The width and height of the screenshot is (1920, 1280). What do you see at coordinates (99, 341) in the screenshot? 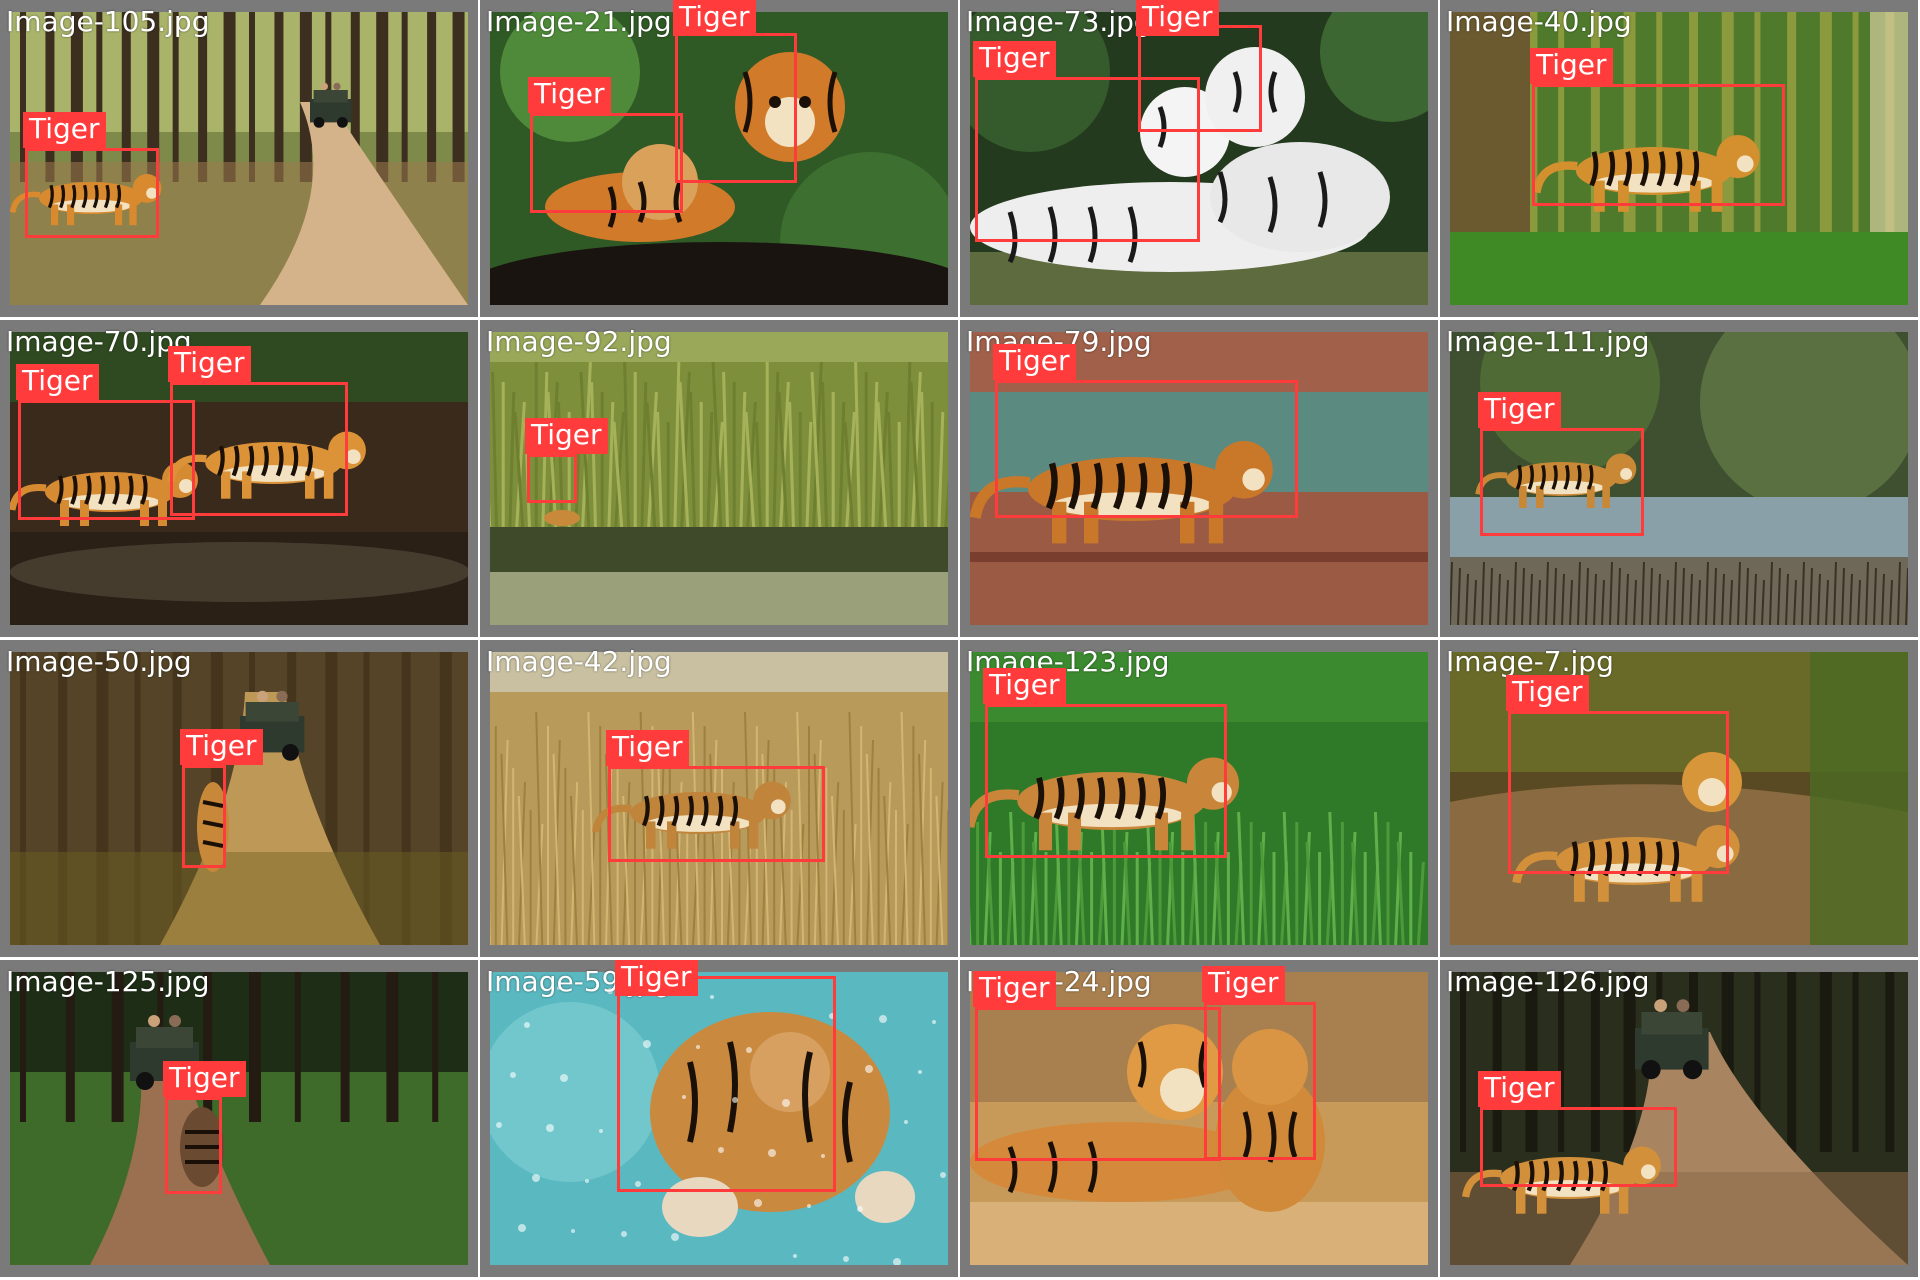
I see `image-filename: Image-70.jpg` at bounding box center [99, 341].